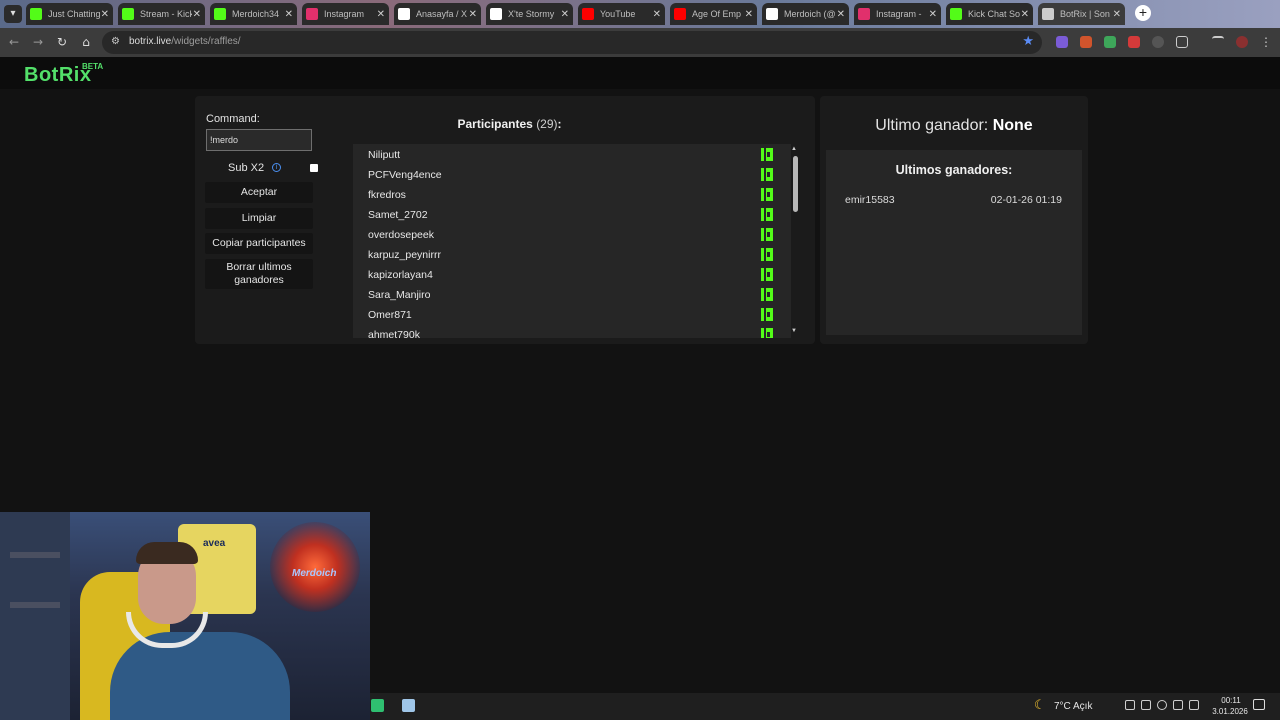  What do you see at coordinates (618, 14) in the screenshot?
I see `tab-label: YouTube` at bounding box center [618, 14].